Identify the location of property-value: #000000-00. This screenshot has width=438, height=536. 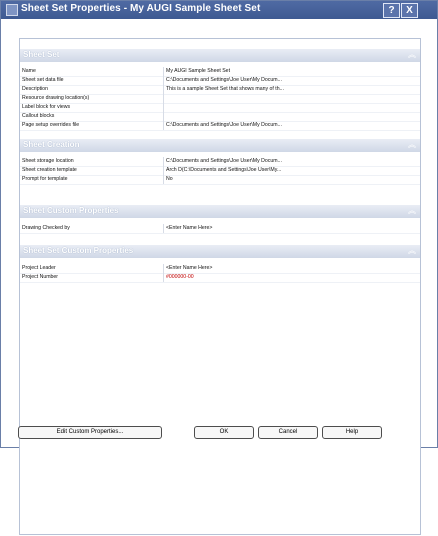
(292, 277).